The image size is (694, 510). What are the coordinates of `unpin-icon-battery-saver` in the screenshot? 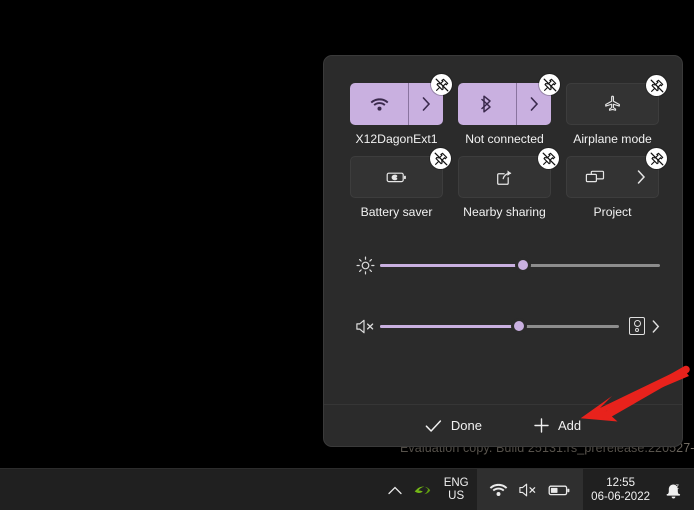 It's located at (440, 158).